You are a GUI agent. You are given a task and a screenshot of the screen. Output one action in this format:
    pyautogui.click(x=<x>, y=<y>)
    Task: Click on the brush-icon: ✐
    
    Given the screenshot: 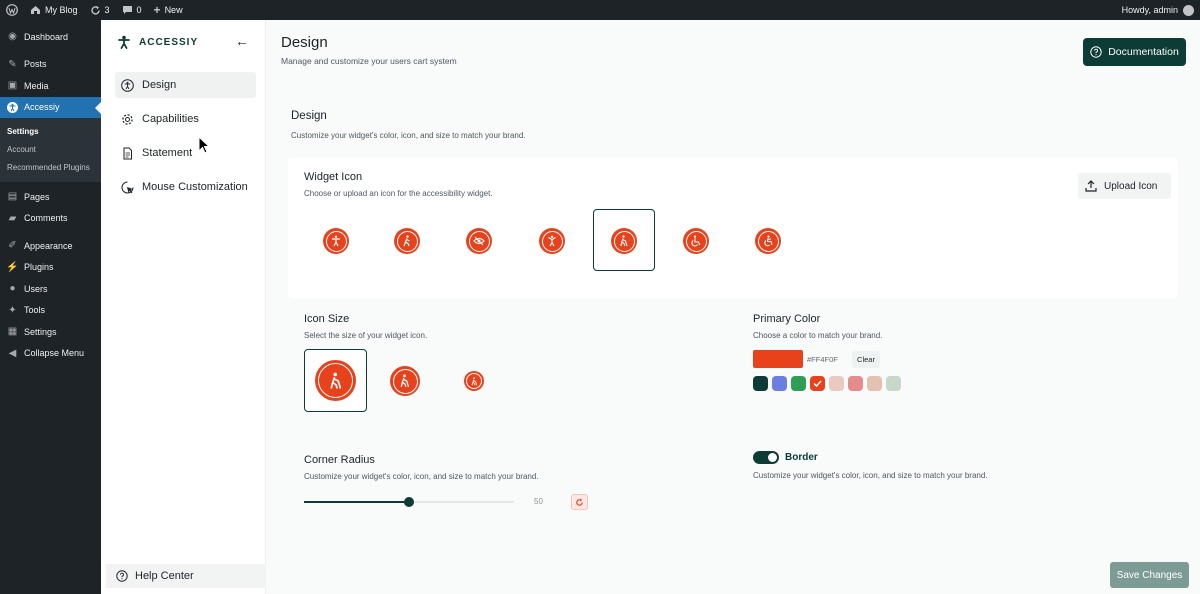 What is the action you would take?
    pyautogui.click(x=12, y=246)
    